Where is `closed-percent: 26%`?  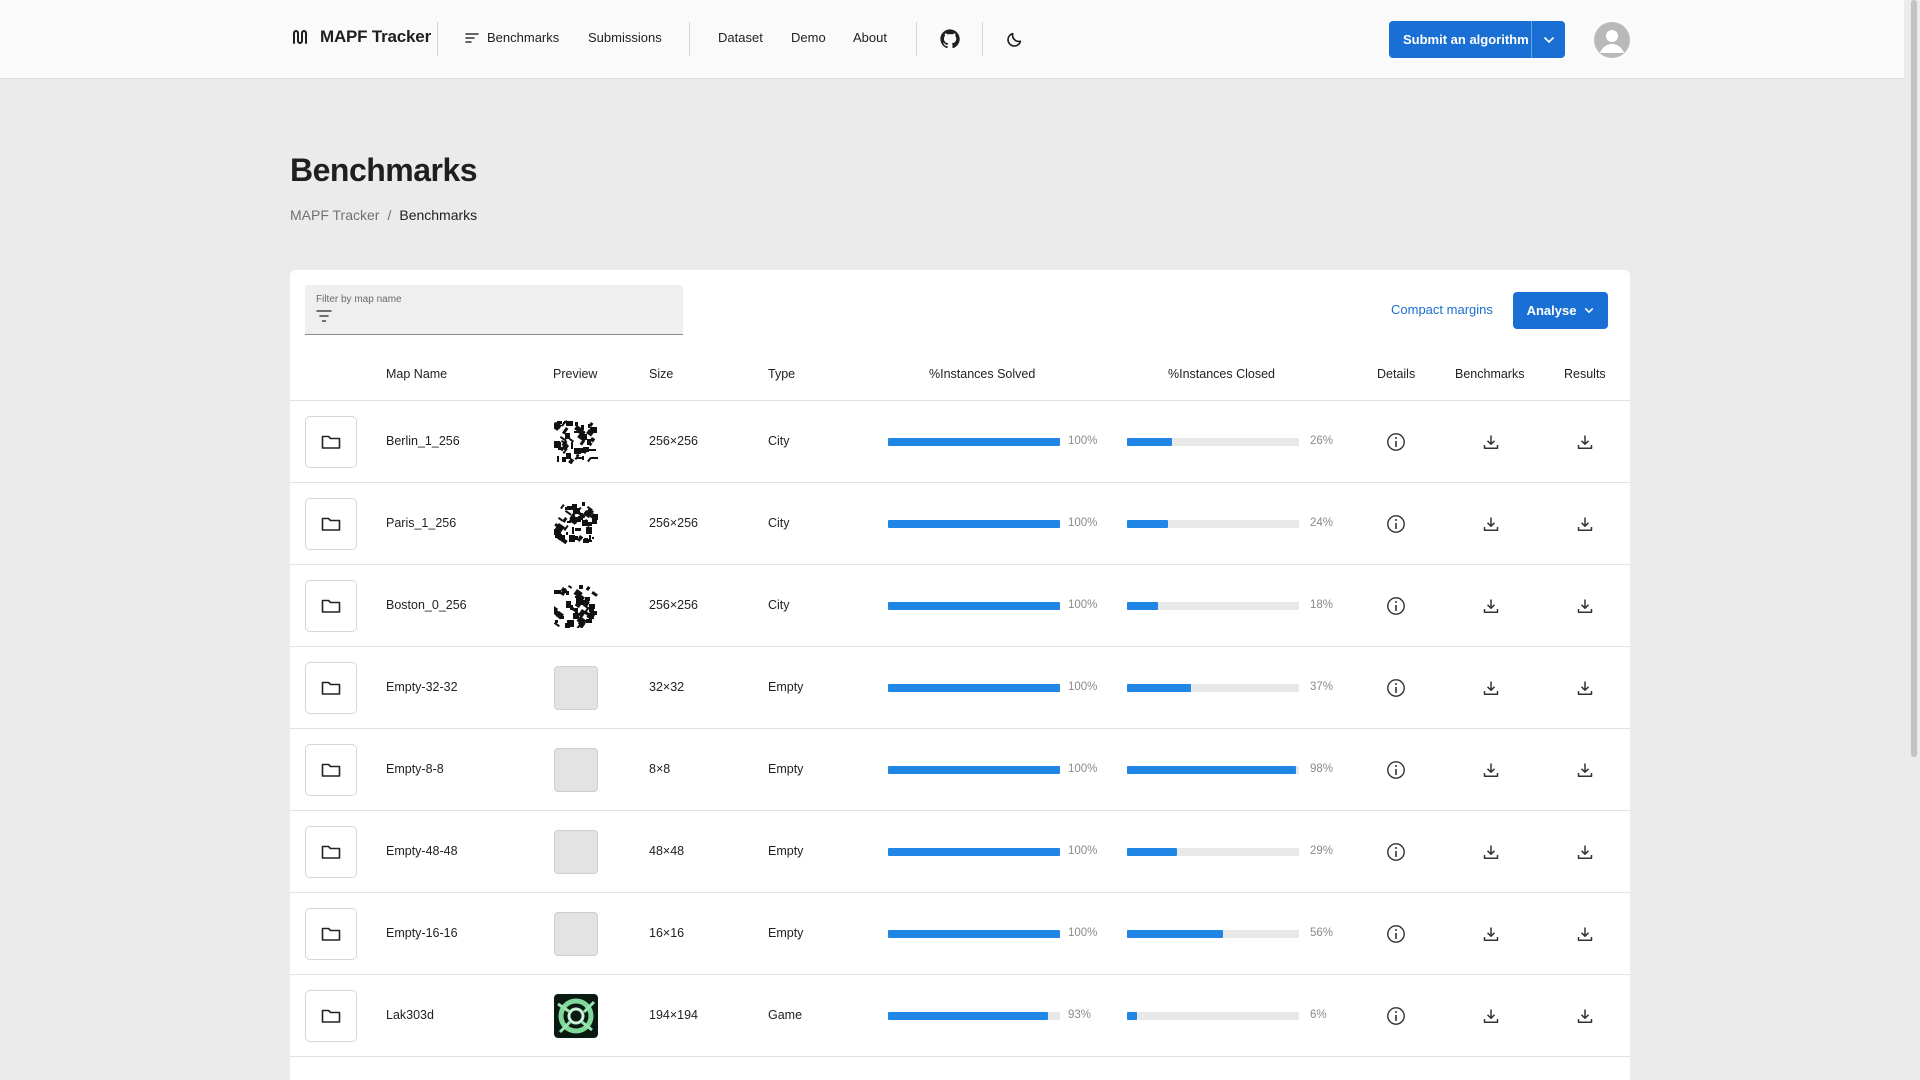
closed-percent: 26% is located at coordinates (1322, 441).